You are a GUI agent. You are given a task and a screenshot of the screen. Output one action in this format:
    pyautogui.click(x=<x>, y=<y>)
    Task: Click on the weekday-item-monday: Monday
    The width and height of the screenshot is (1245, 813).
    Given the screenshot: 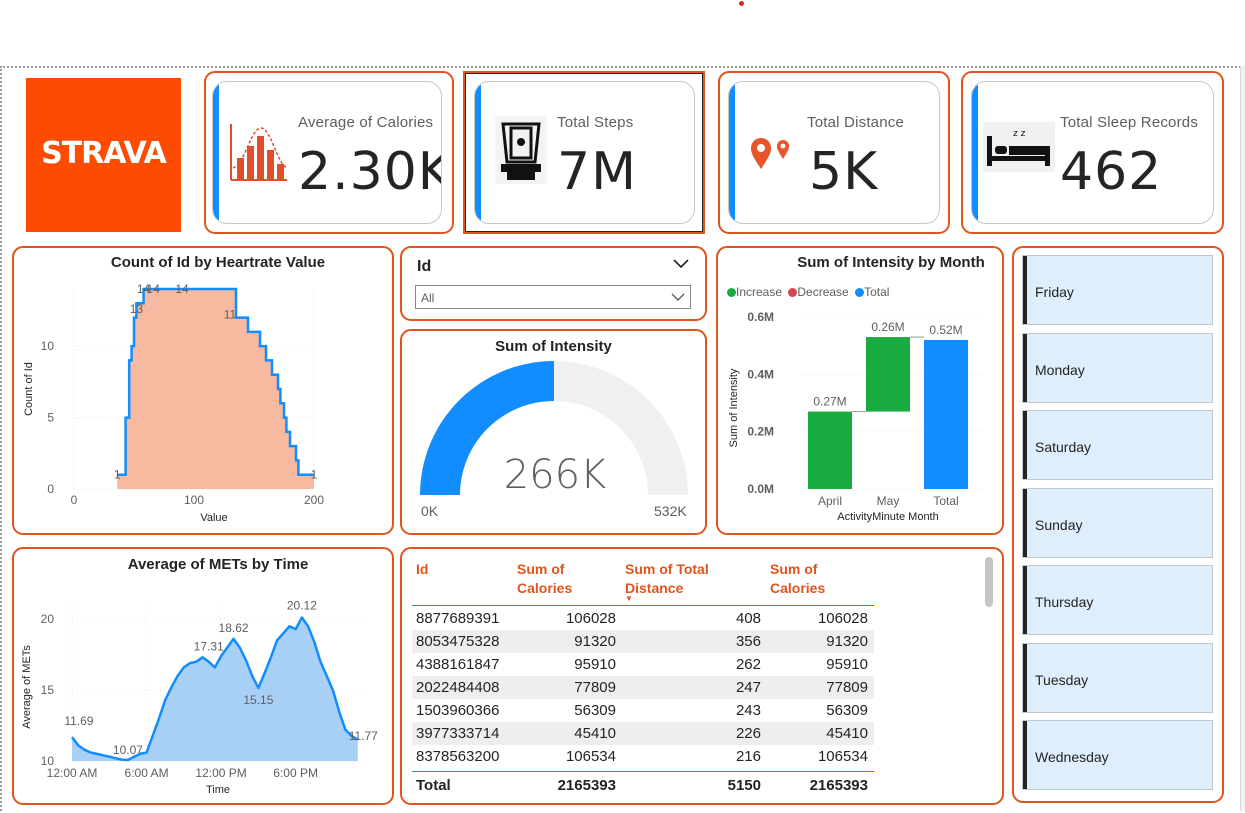 What is the action you would take?
    pyautogui.click(x=1117, y=367)
    